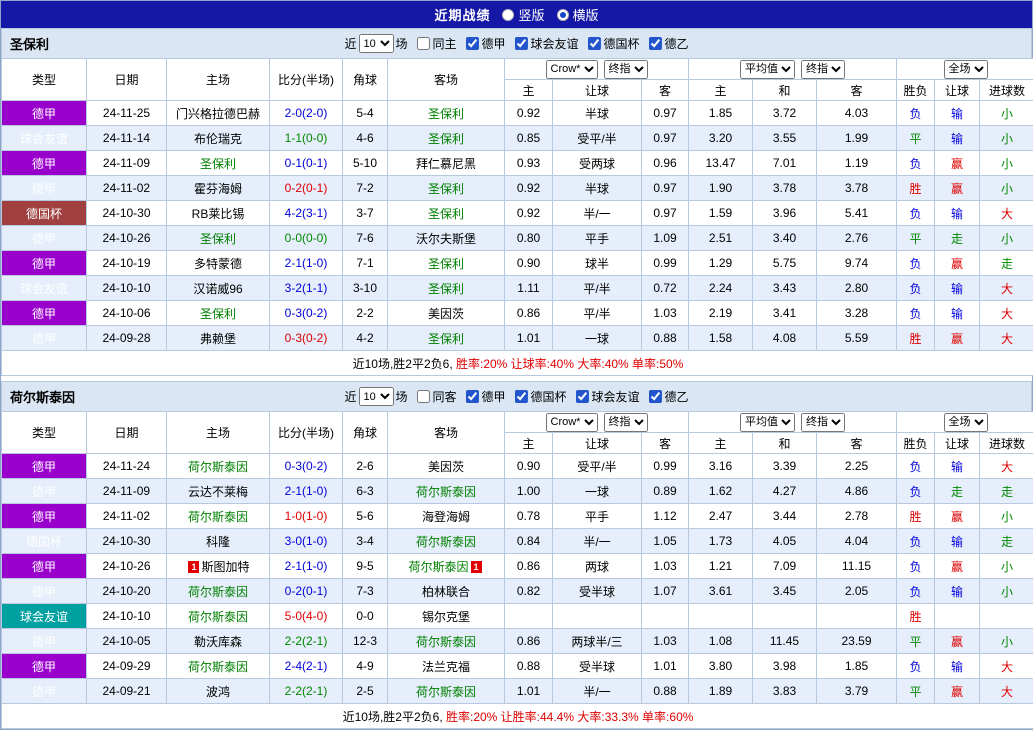  Describe the element at coordinates (218, 642) in the screenshot. I see `home-team-link: 勒沃库森` at that location.